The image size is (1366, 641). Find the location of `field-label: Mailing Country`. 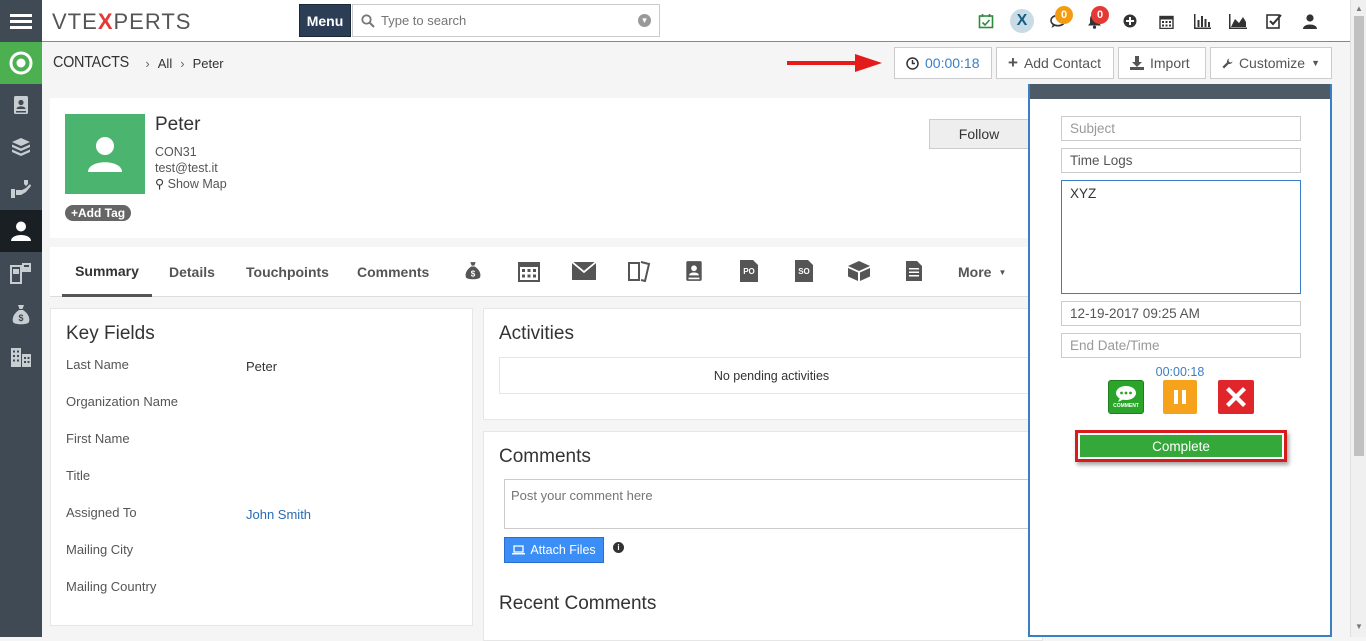

field-label: Mailing Country is located at coordinates (111, 586).